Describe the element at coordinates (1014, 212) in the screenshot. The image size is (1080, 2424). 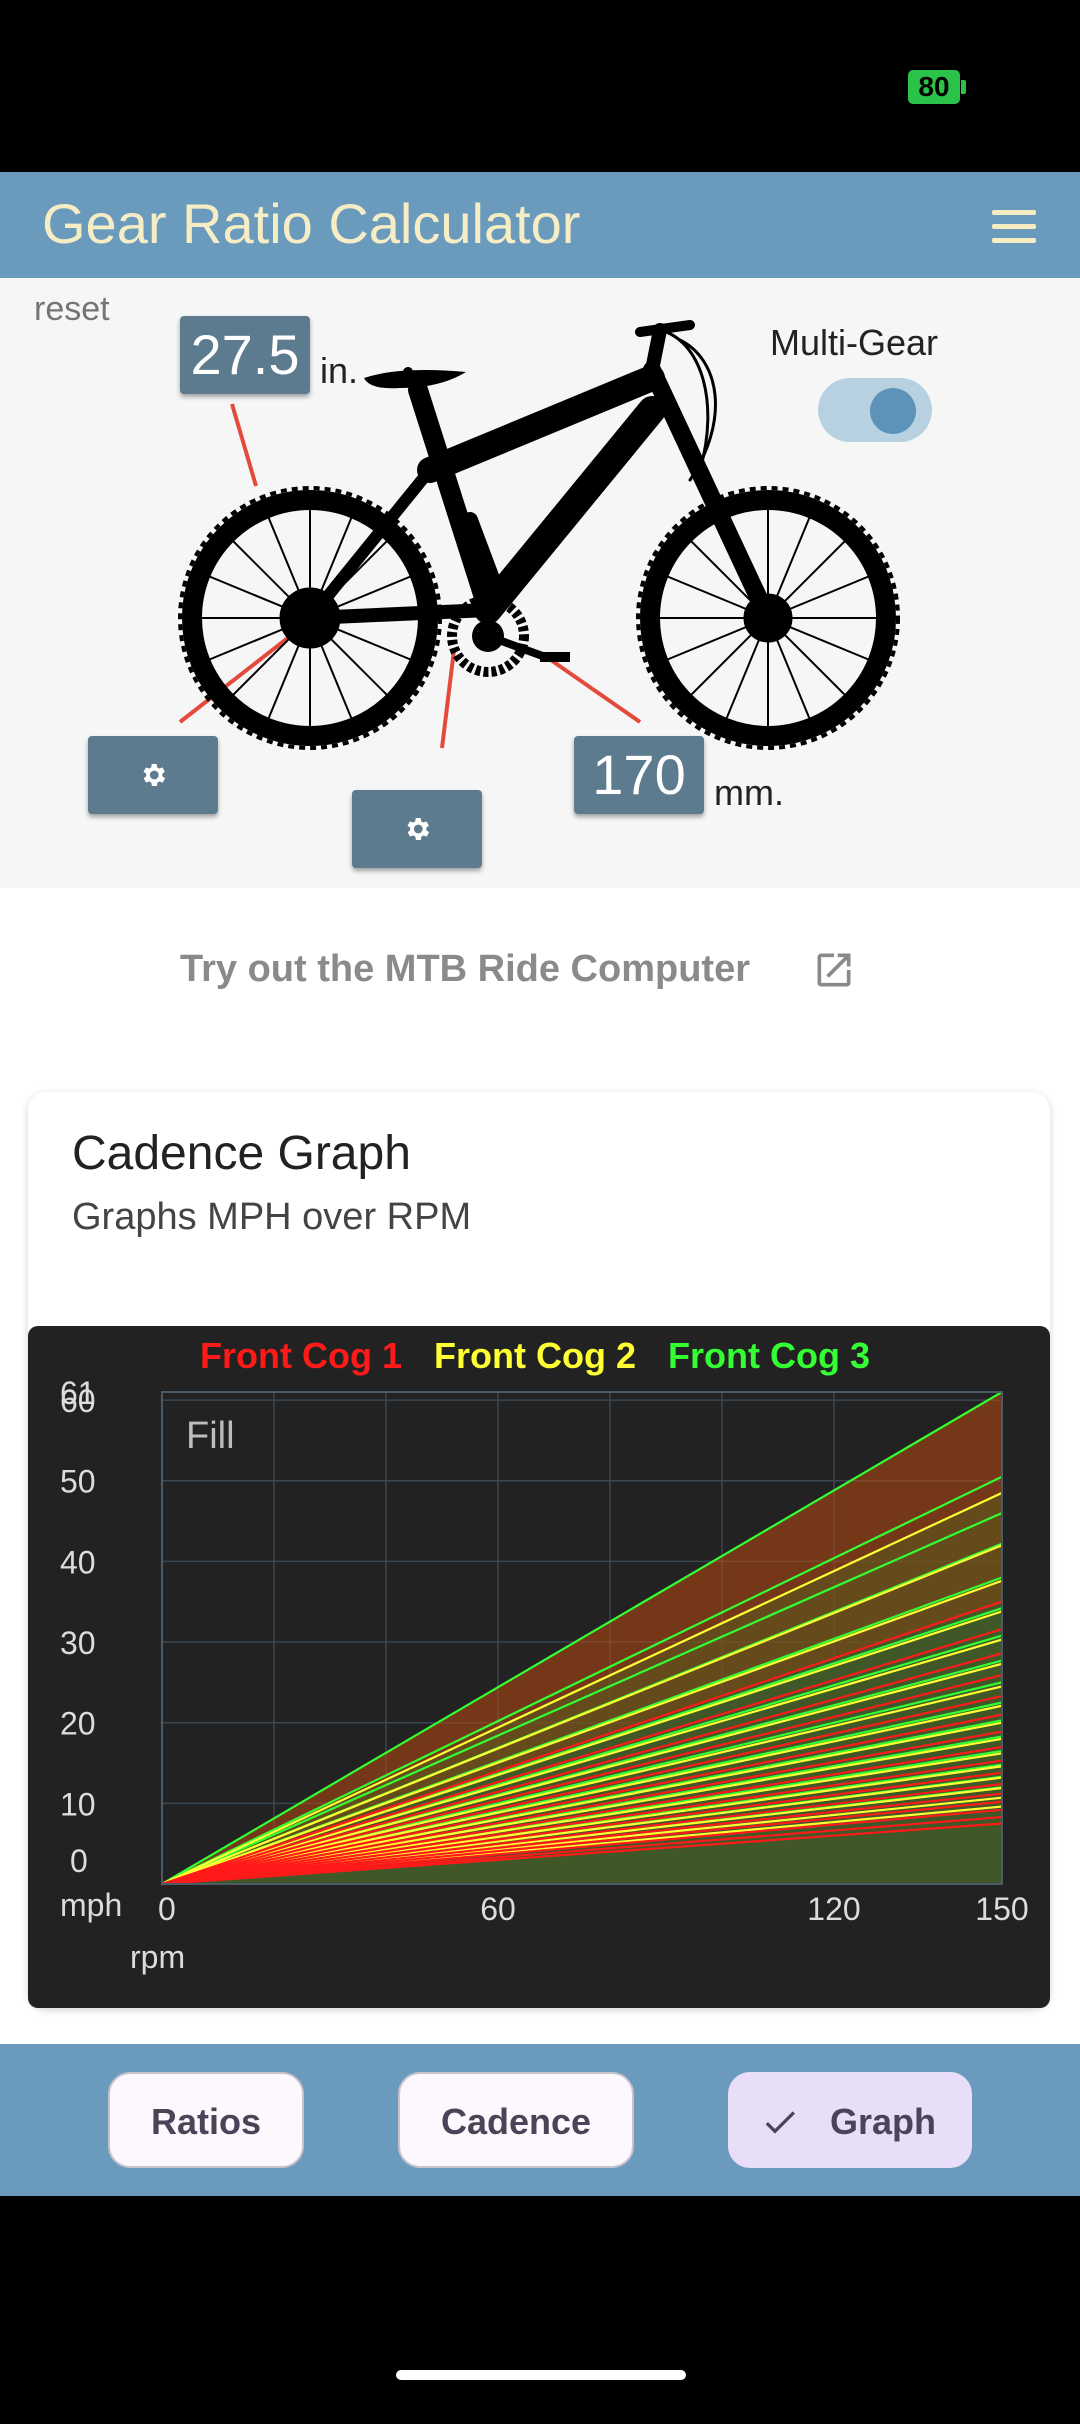
I see `hamburger-icon` at that location.